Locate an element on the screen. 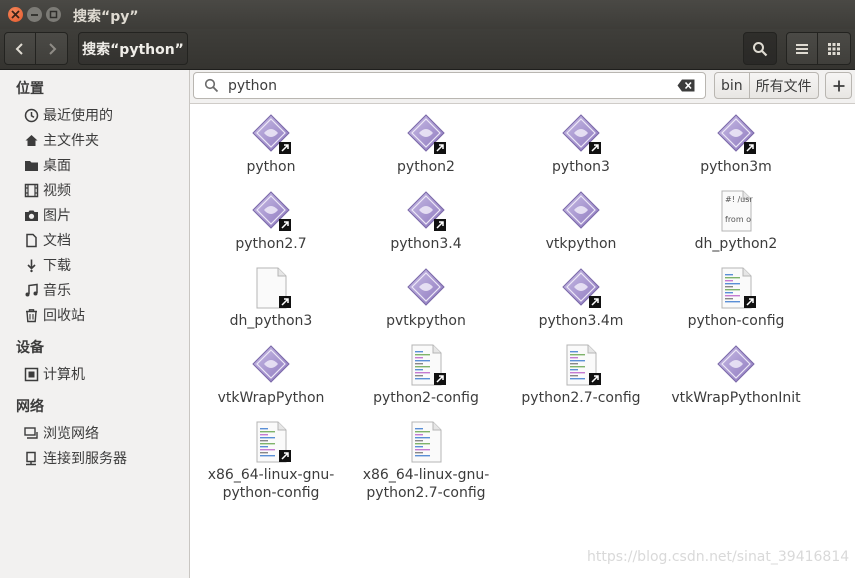 The image size is (855, 578). desktop-folder-icon is located at coordinates (31, 165).